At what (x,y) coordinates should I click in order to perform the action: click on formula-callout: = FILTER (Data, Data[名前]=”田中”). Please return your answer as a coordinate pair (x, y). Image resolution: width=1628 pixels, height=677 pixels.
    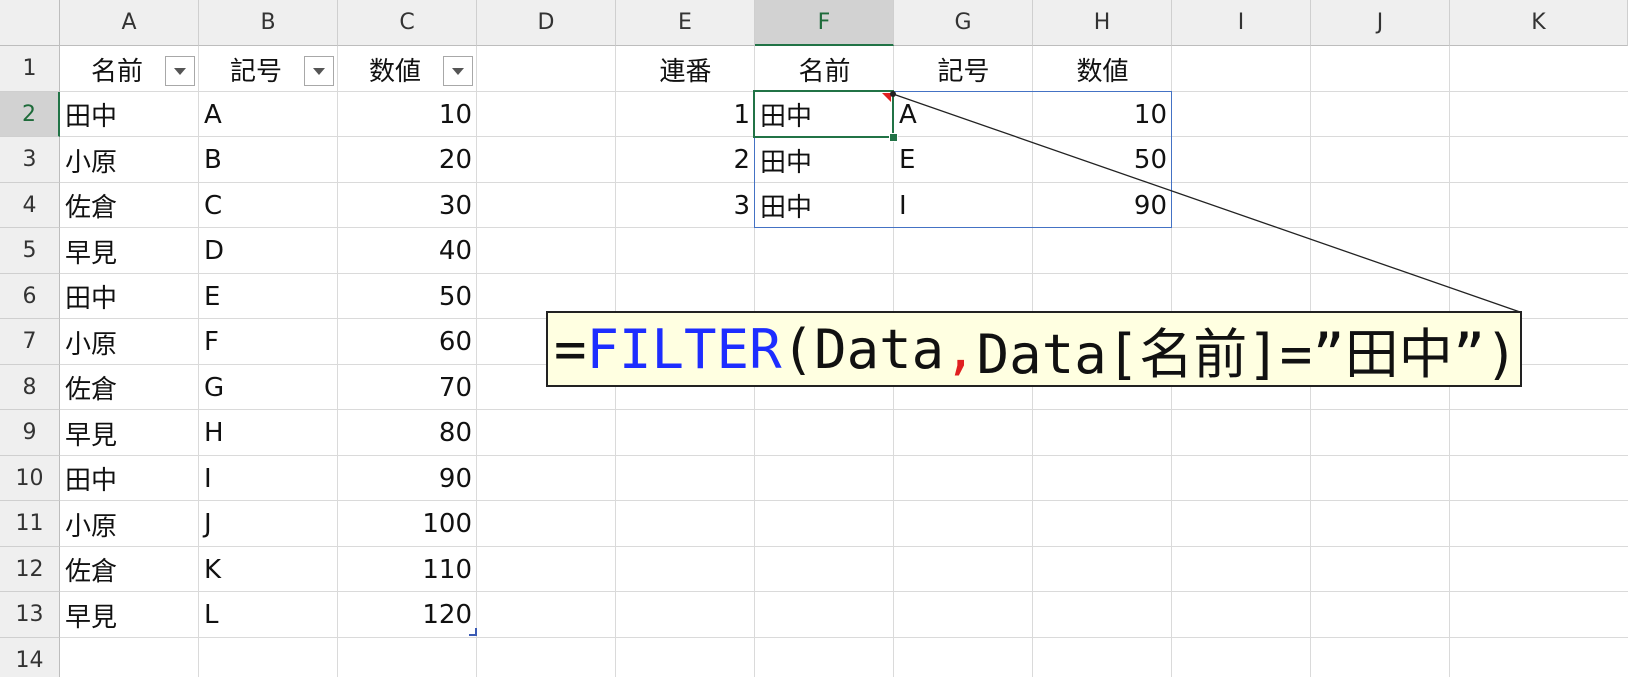
    Looking at the image, I should click on (1034, 349).